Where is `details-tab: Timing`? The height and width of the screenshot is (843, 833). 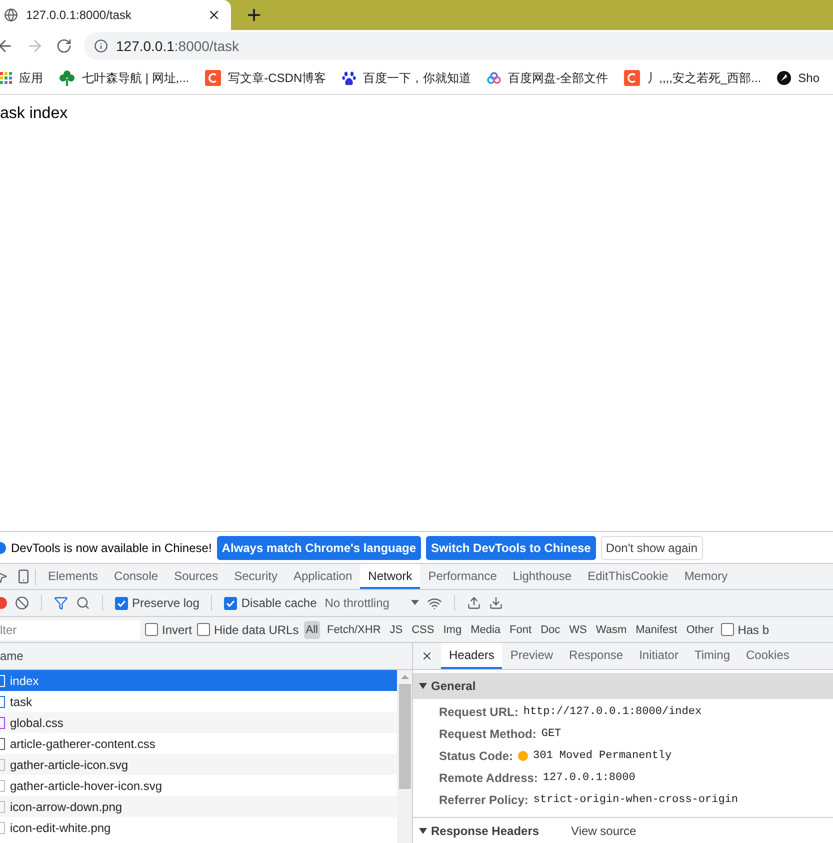 details-tab: Timing is located at coordinates (712, 656).